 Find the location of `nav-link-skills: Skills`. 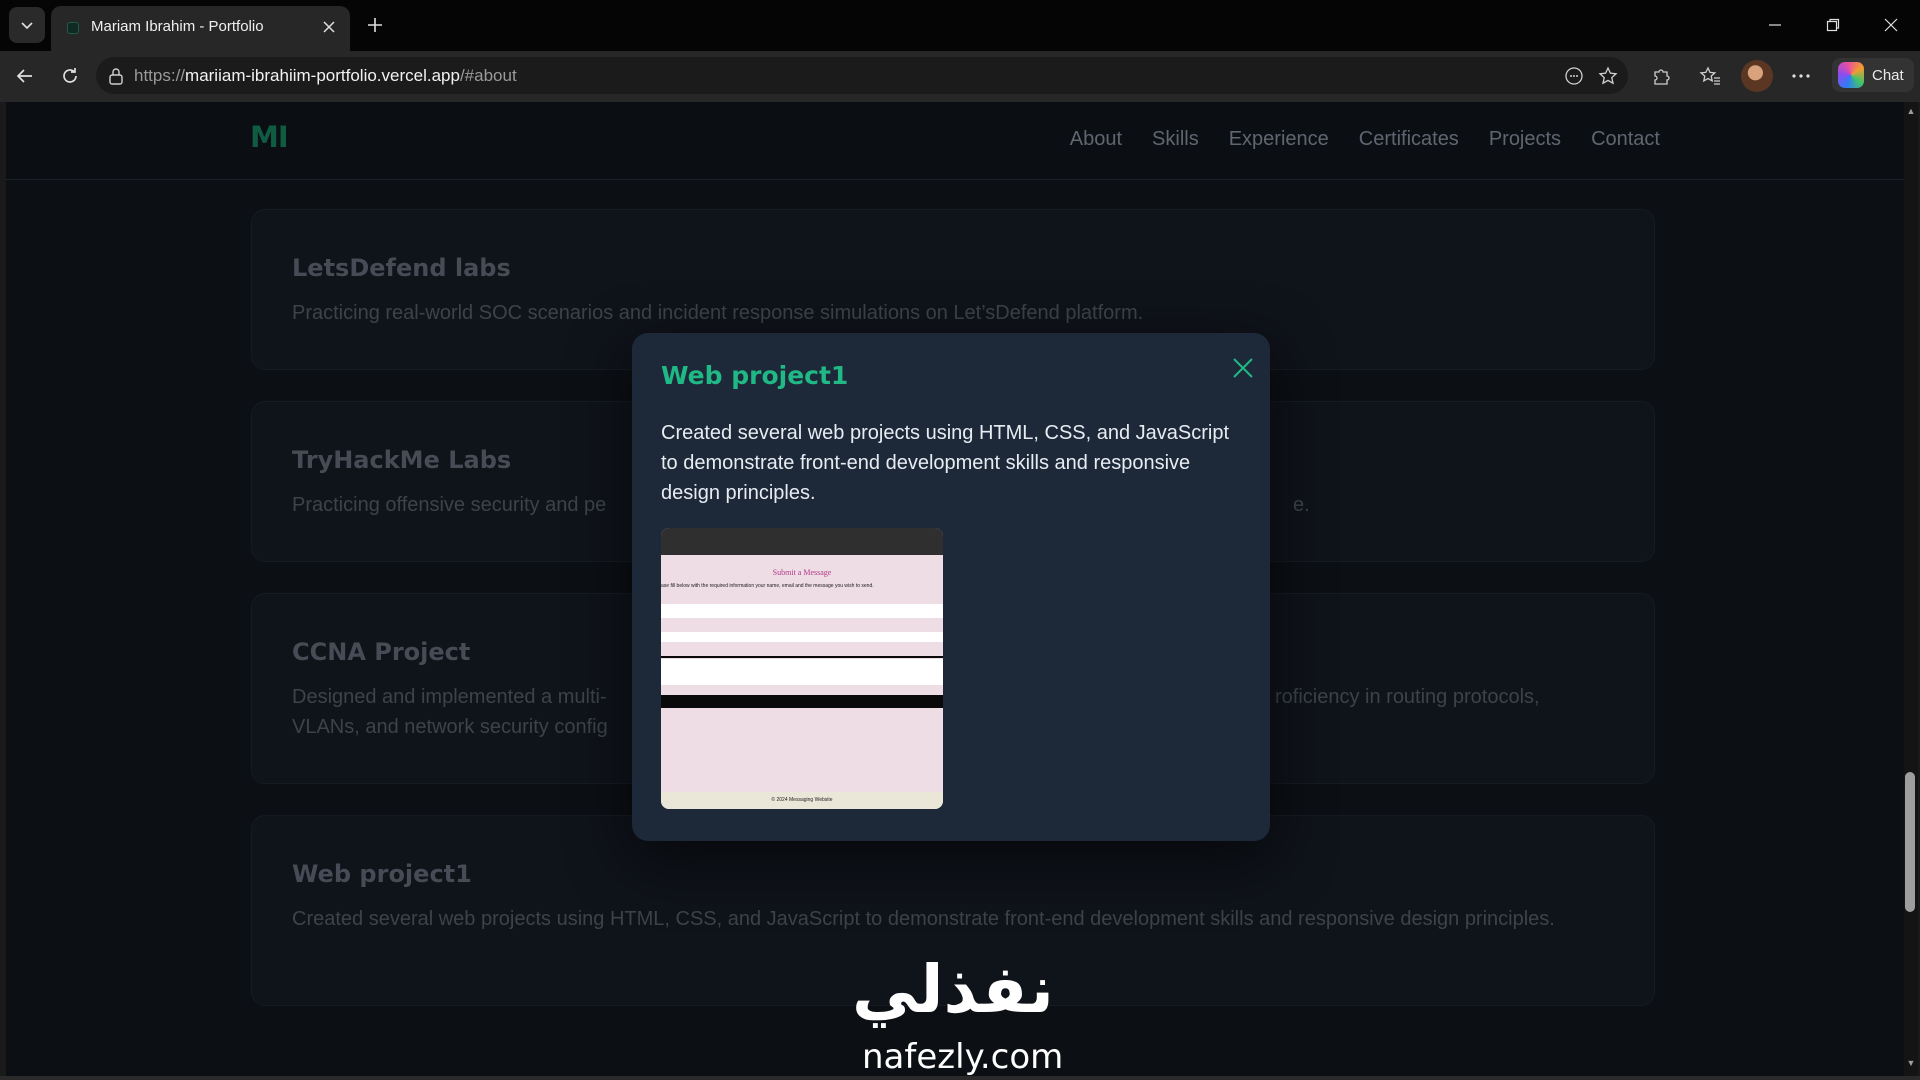

nav-link-skills: Skills is located at coordinates (1175, 139).